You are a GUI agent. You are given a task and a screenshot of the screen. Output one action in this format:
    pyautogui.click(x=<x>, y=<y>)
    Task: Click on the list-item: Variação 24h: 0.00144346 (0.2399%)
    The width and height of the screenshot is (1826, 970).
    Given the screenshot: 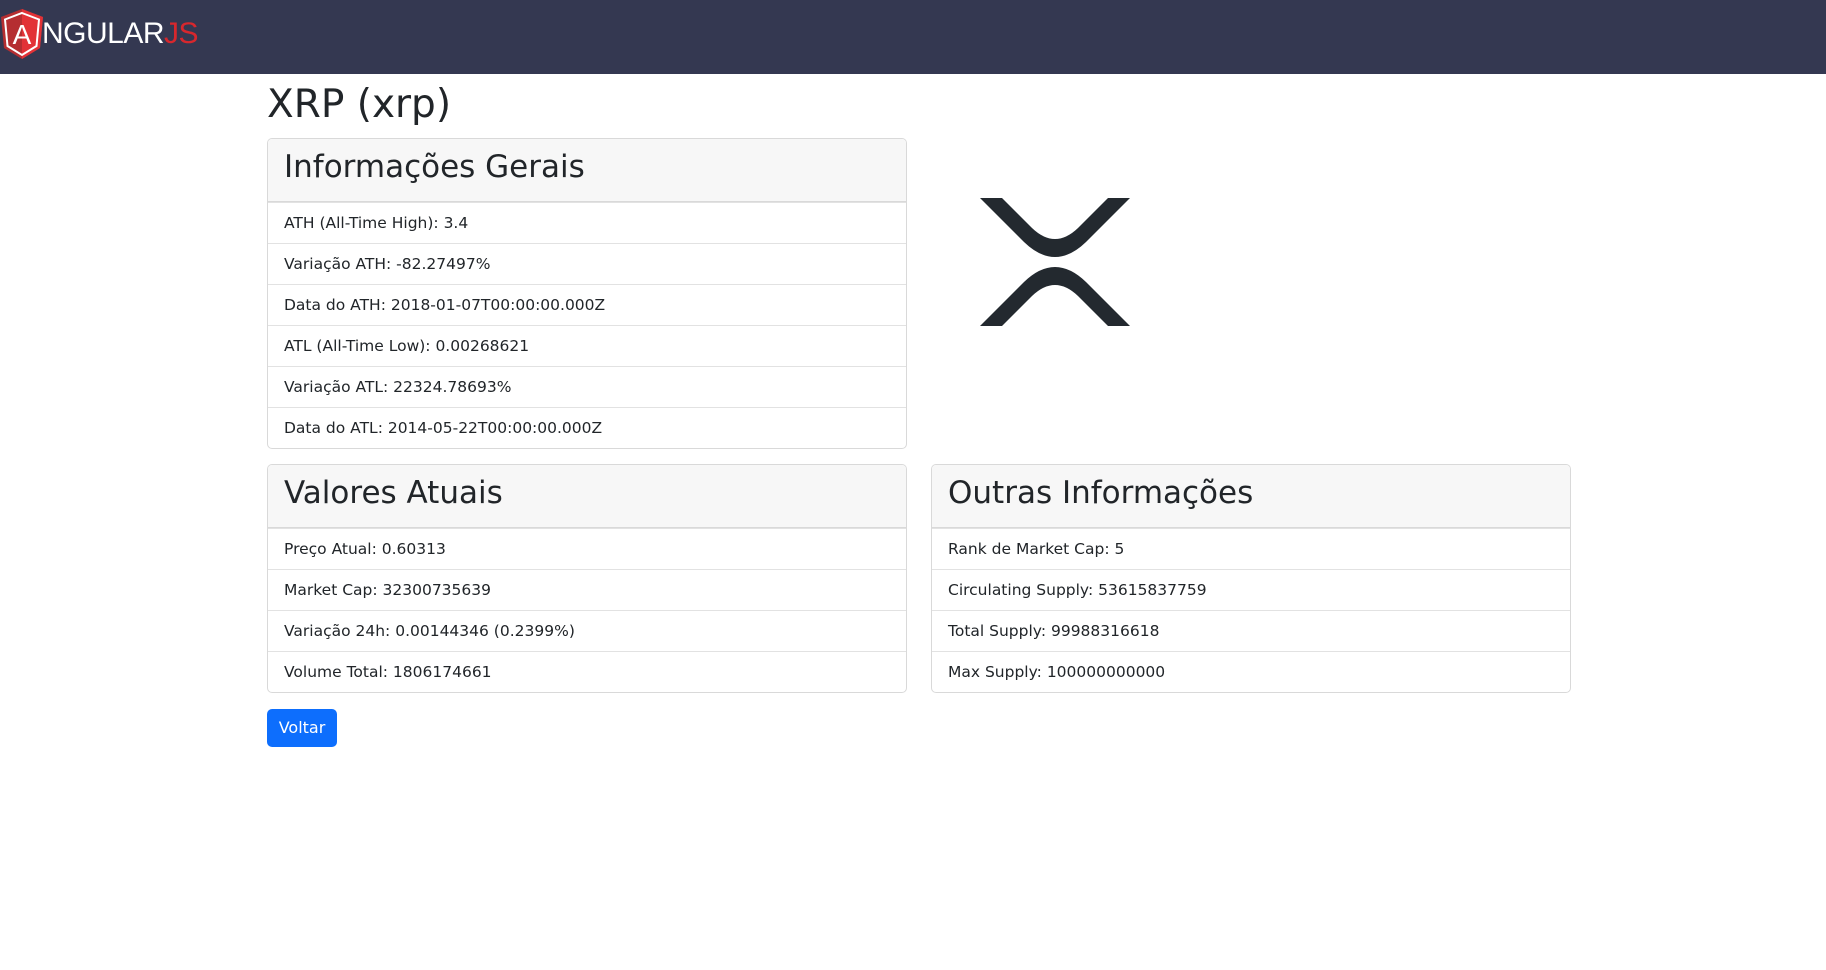 What is the action you would take?
    pyautogui.click(x=587, y=630)
    